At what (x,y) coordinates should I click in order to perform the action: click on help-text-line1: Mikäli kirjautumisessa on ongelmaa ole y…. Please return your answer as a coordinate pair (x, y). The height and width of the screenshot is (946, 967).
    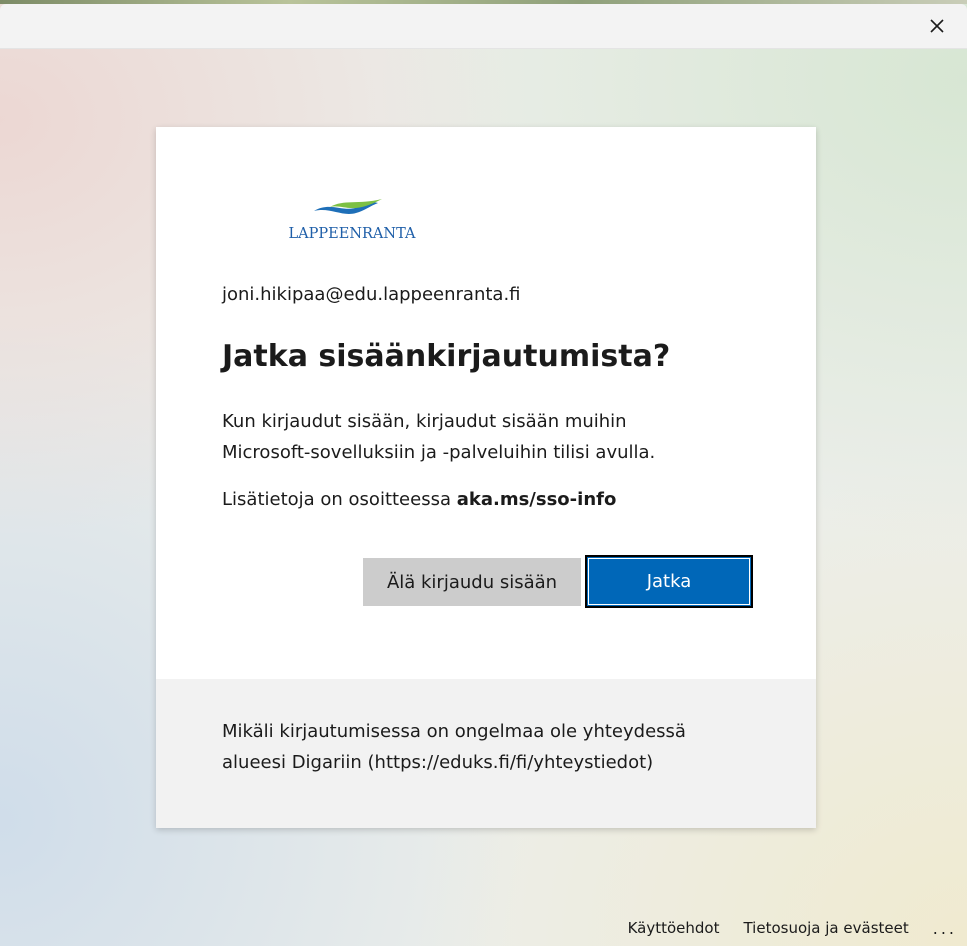
    Looking at the image, I should click on (454, 731).